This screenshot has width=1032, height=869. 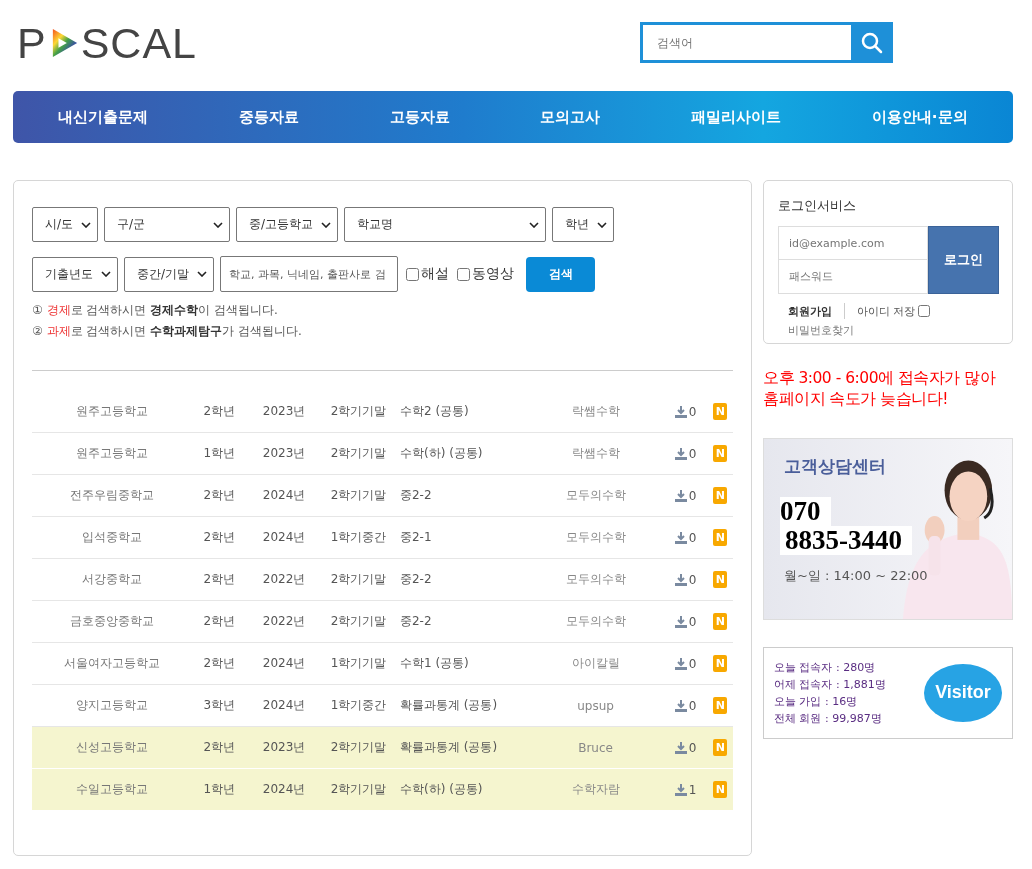 What do you see at coordinates (441, 453) in the screenshot?
I see `table-cell-text: 수학(하) (공통)` at bounding box center [441, 453].